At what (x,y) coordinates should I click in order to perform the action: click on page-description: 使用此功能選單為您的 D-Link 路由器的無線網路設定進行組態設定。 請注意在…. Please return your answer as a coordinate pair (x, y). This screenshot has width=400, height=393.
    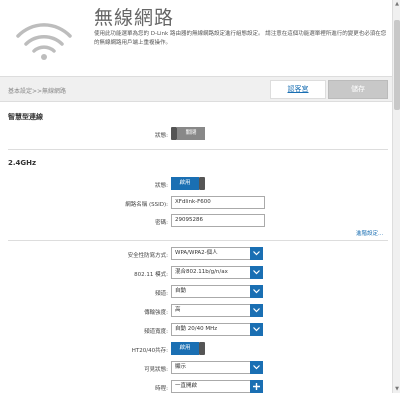
    Looking at the image, I should click on (240, 38).